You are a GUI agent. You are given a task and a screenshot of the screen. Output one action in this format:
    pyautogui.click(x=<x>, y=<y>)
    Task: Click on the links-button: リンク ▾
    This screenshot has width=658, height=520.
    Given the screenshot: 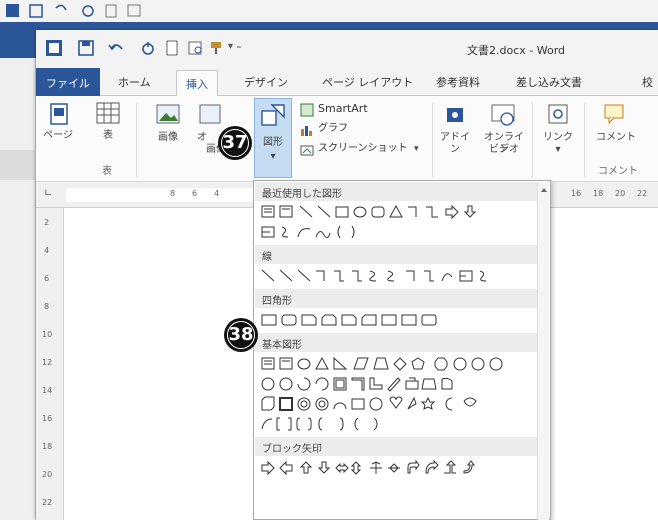 What is the action you would take?
    pyautogui.click(x=558, y=132)
    